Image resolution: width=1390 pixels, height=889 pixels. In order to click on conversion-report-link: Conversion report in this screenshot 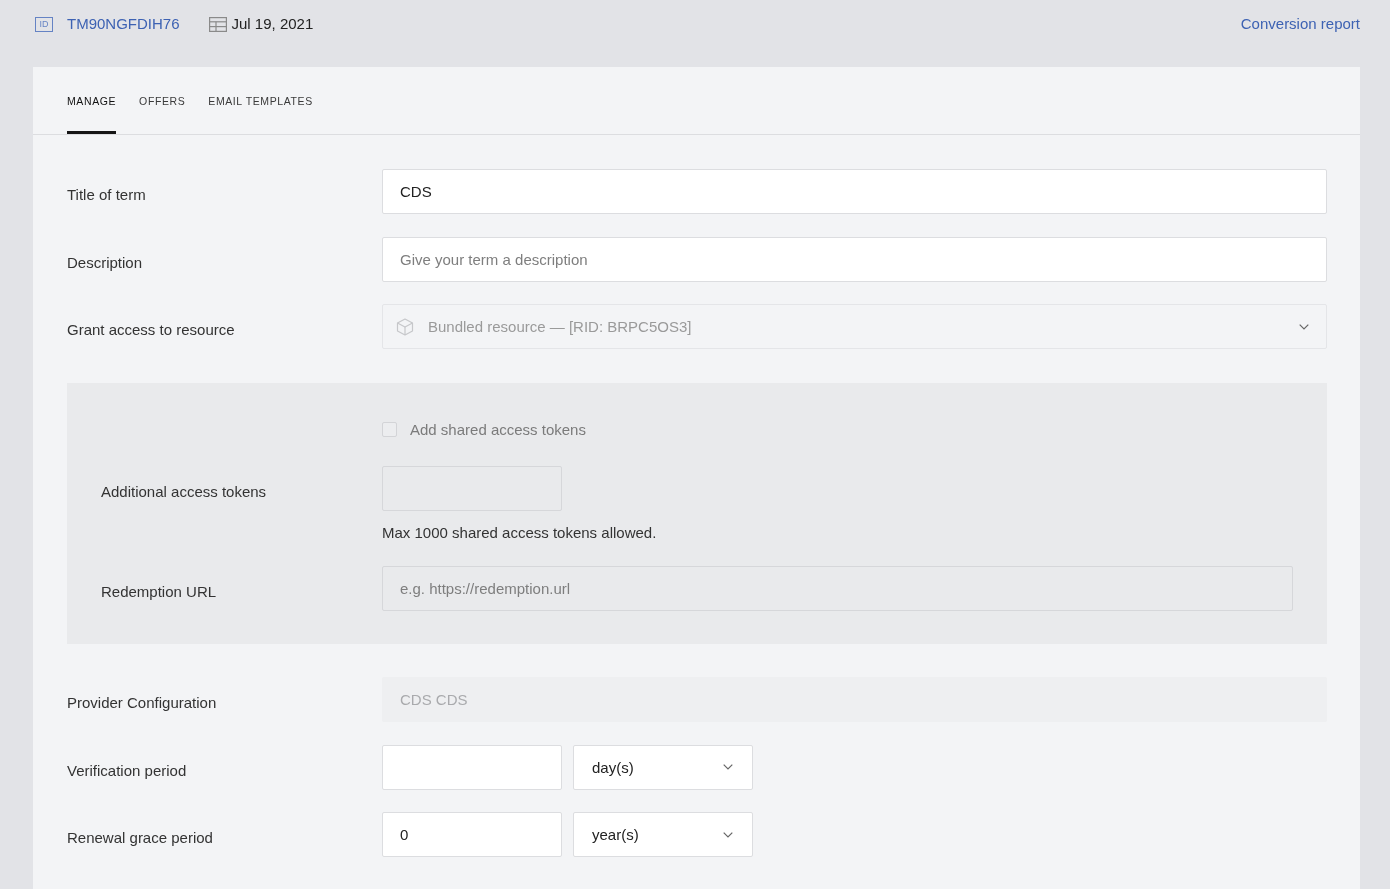, I will do `click(1300, 24)`.